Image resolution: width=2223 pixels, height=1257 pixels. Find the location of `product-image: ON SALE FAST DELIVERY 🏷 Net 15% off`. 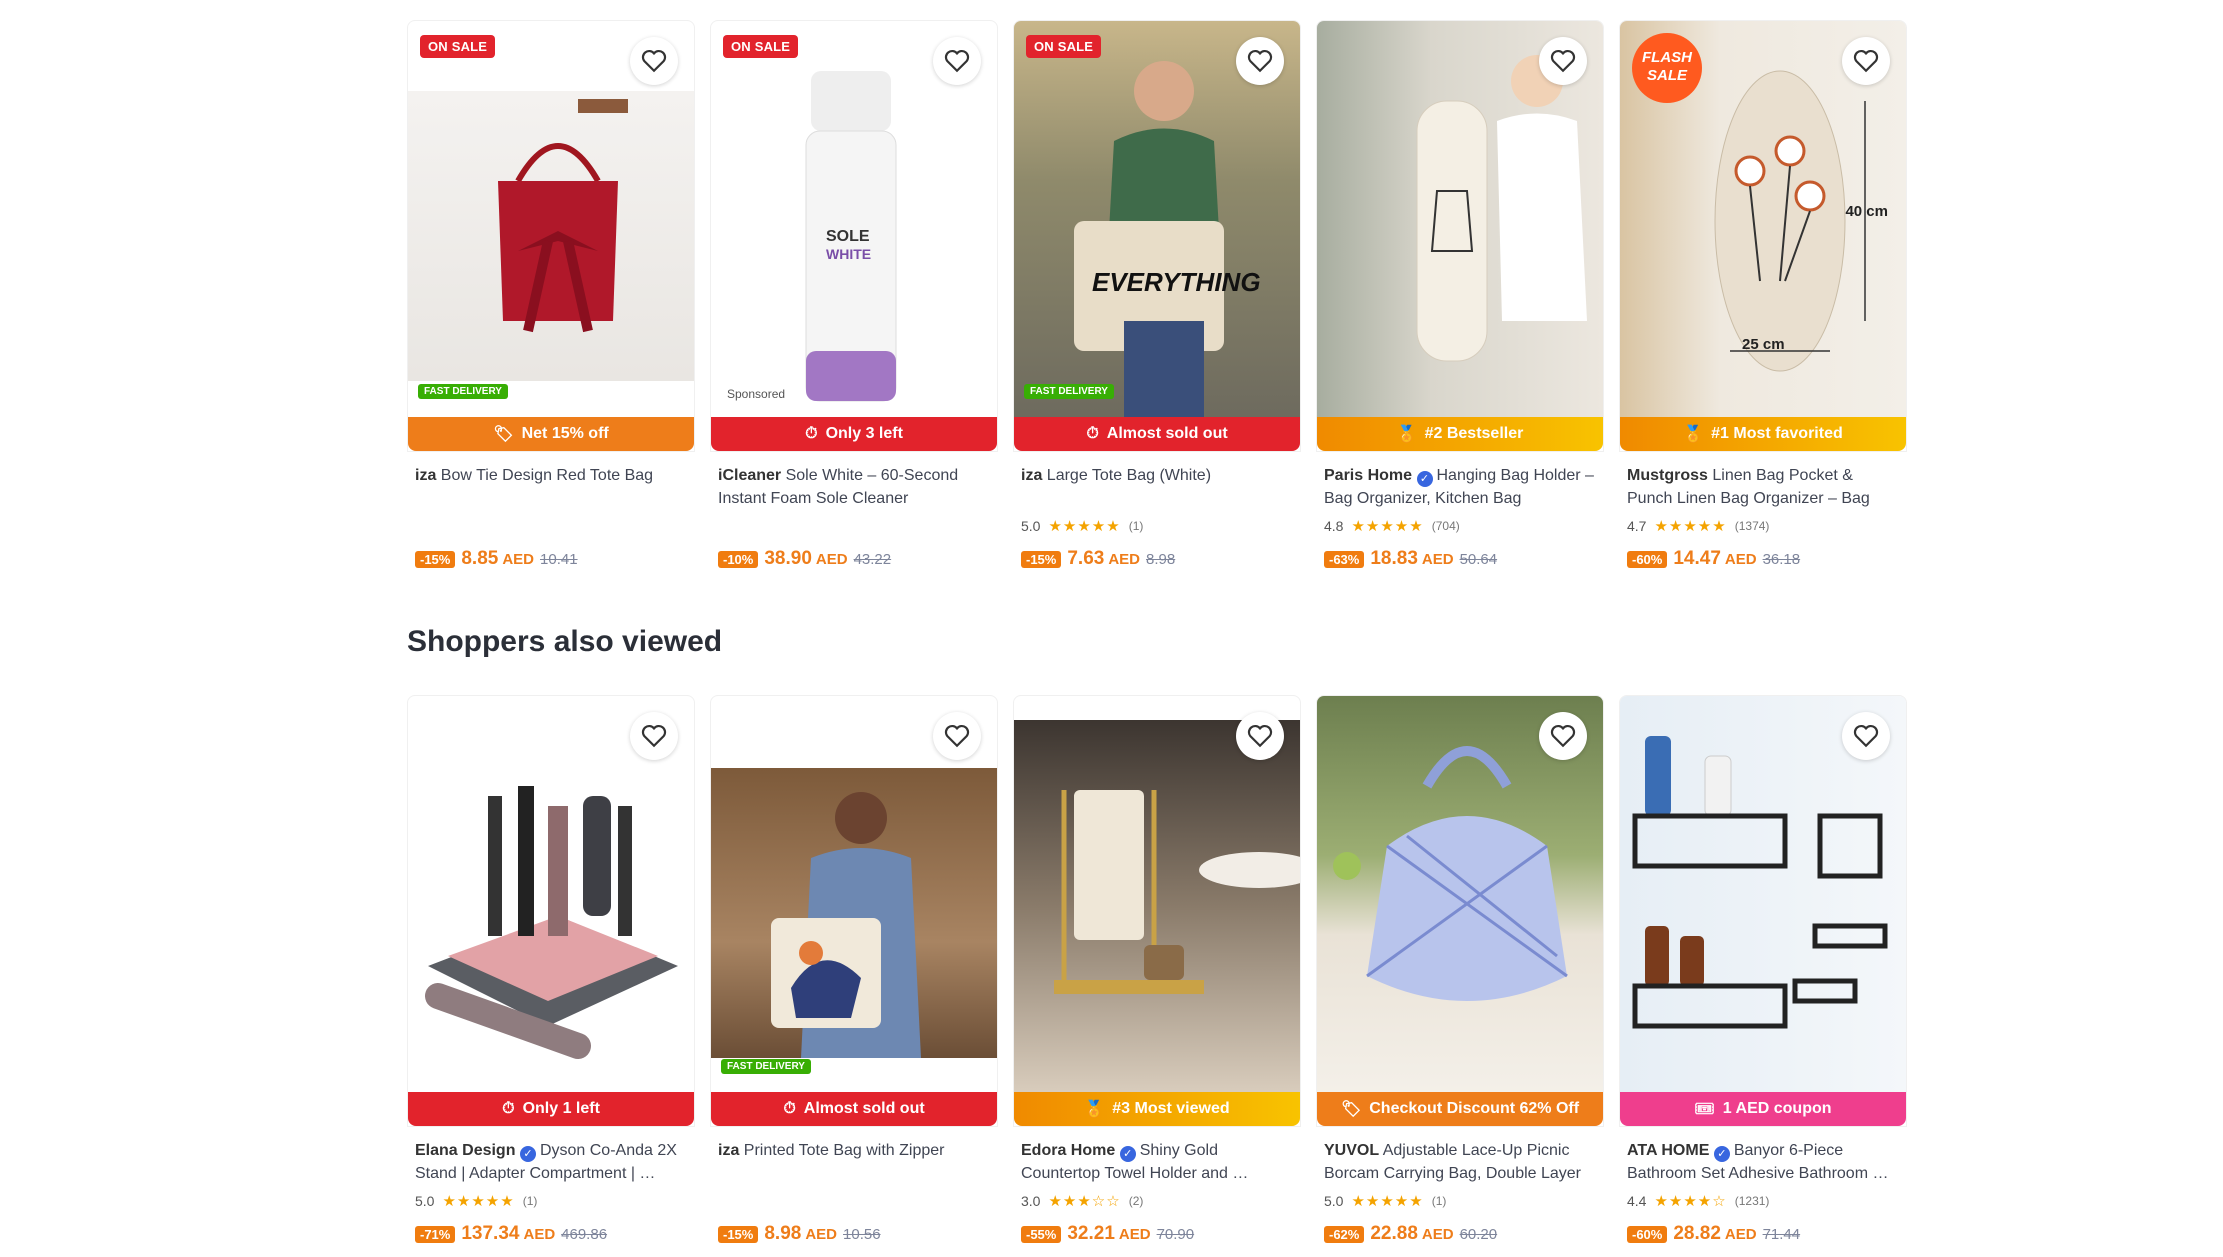

product-image: ON SALE FAST DELIVERY 🏷 Net 15% off is located at coordinates (551, 236).